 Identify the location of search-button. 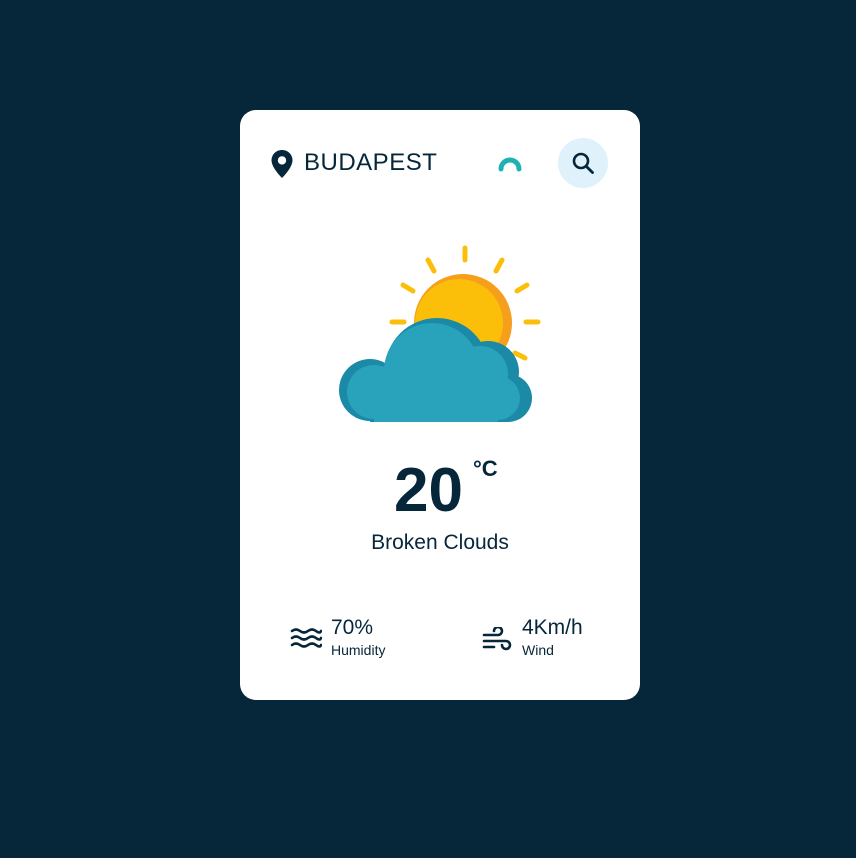
(583, 163).